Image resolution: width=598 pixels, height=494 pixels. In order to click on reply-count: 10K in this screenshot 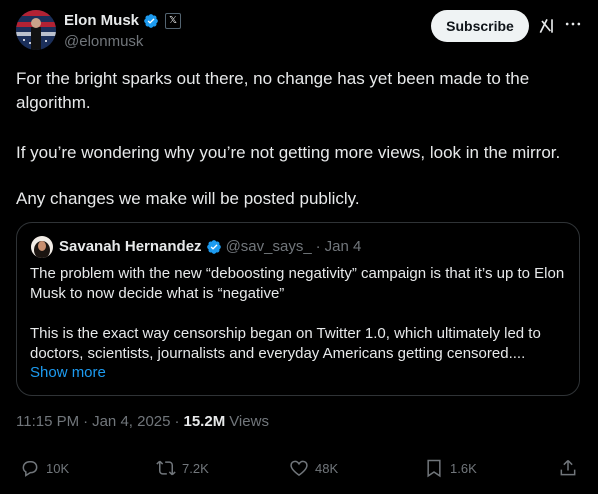, I will do `click(58, 468)`.